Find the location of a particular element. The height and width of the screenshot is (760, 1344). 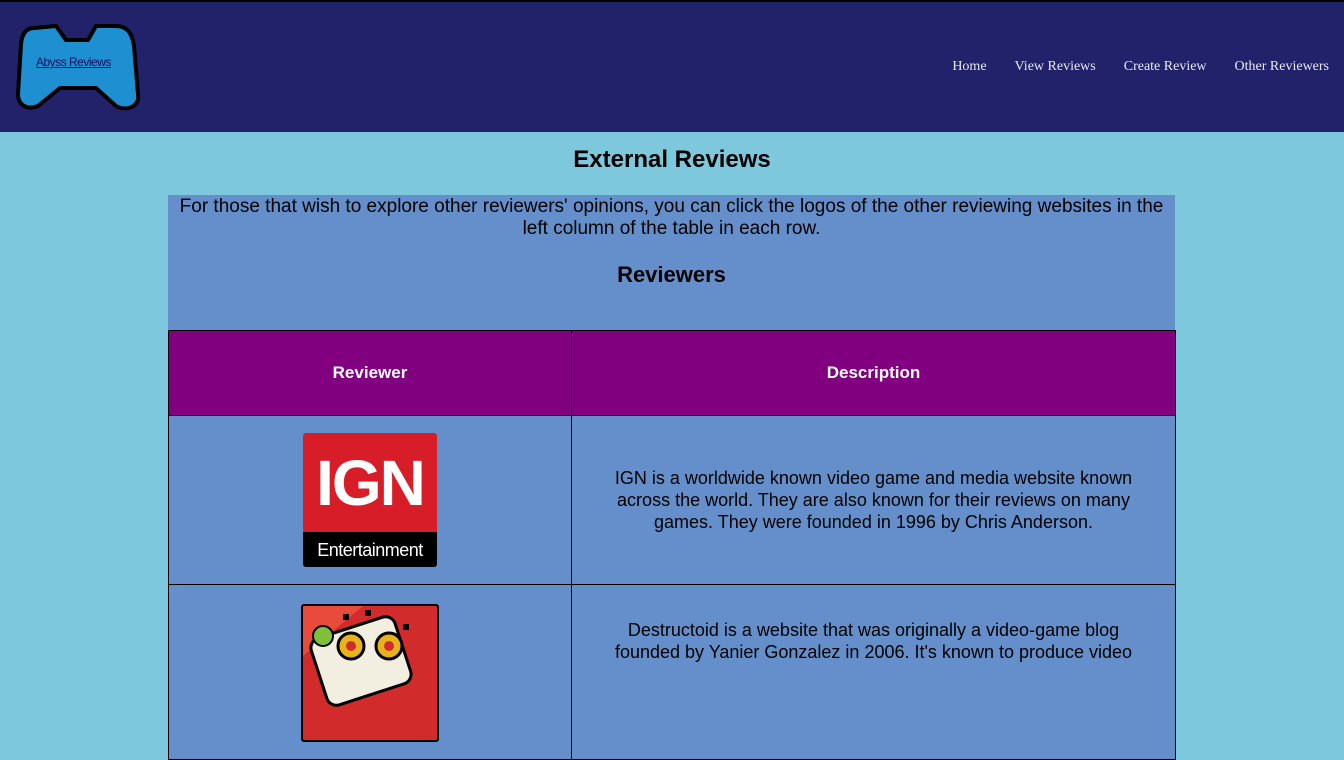

reviewer-cell: IGN Entertainment is located at coordinates (370, 500).